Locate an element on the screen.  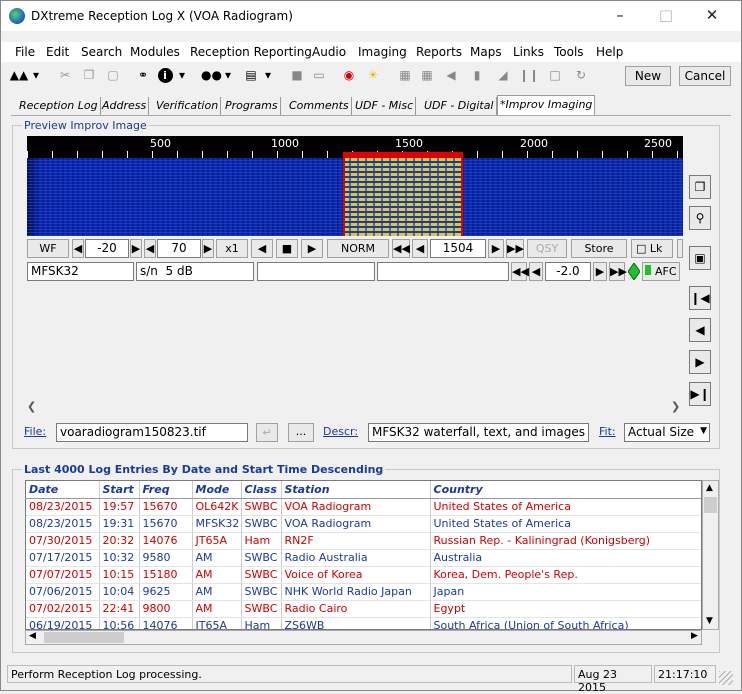
tab-programs: Programs is located at coordinates (252, 106).